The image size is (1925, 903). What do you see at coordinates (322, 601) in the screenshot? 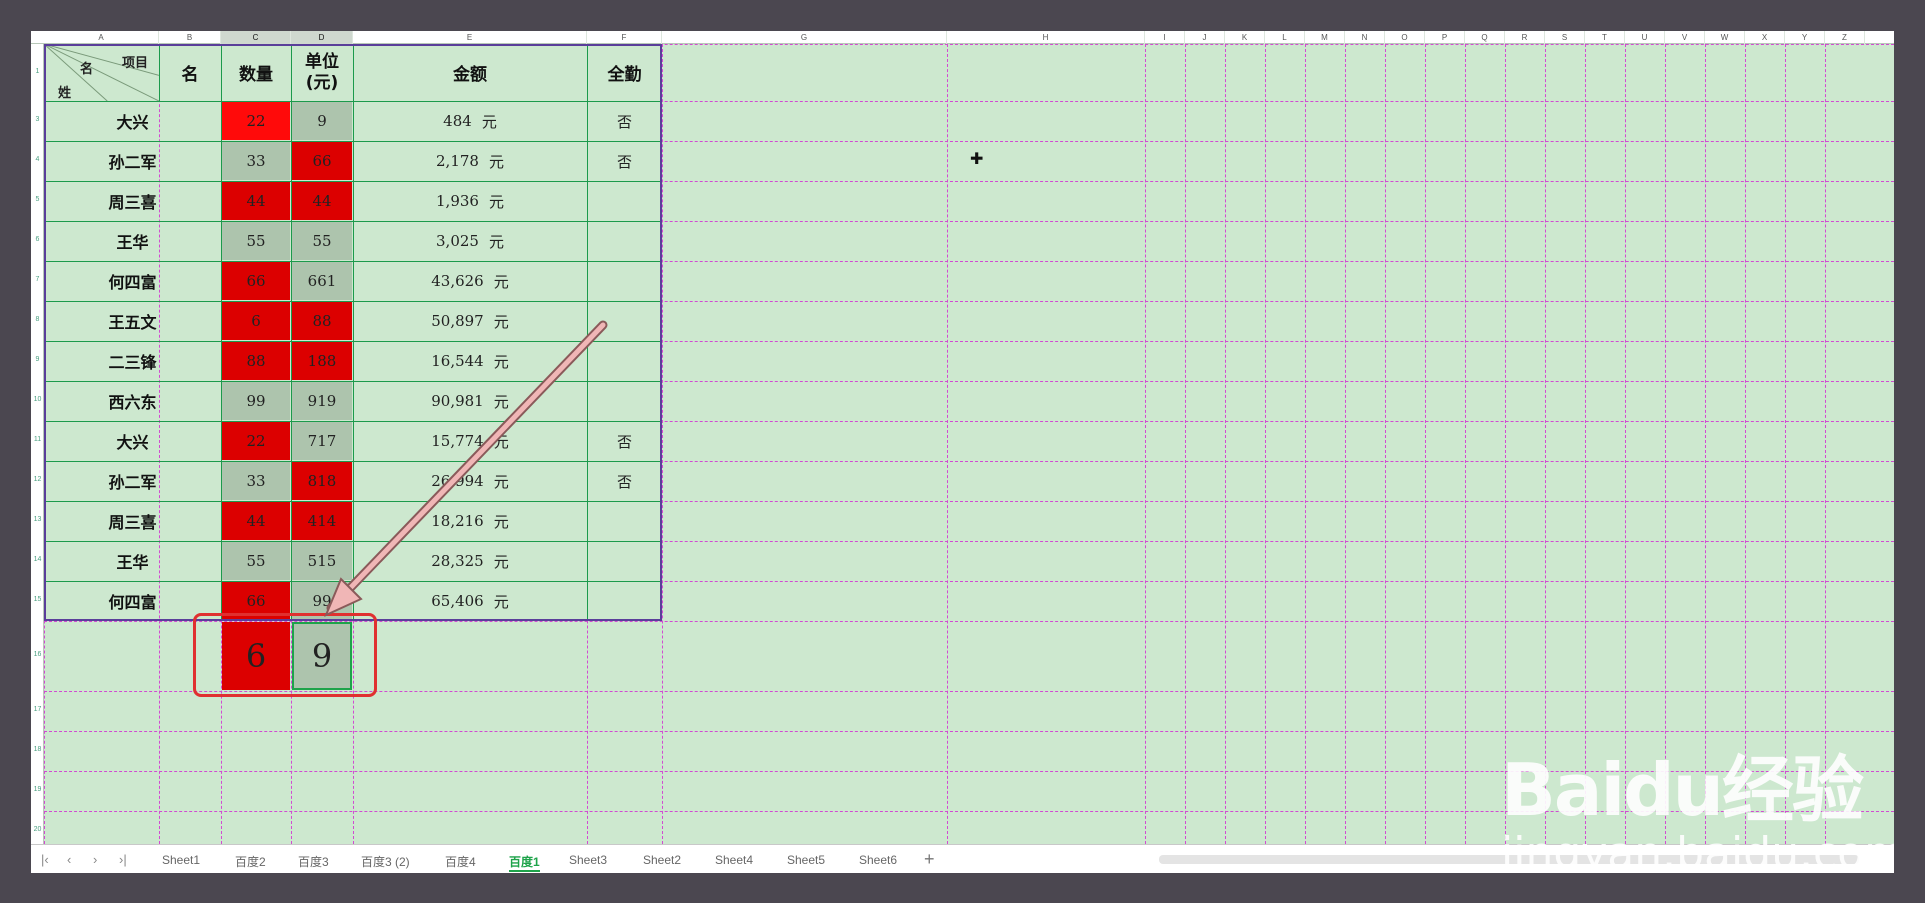
I see `cell-unit: 99` at bounding box center [322, 601].